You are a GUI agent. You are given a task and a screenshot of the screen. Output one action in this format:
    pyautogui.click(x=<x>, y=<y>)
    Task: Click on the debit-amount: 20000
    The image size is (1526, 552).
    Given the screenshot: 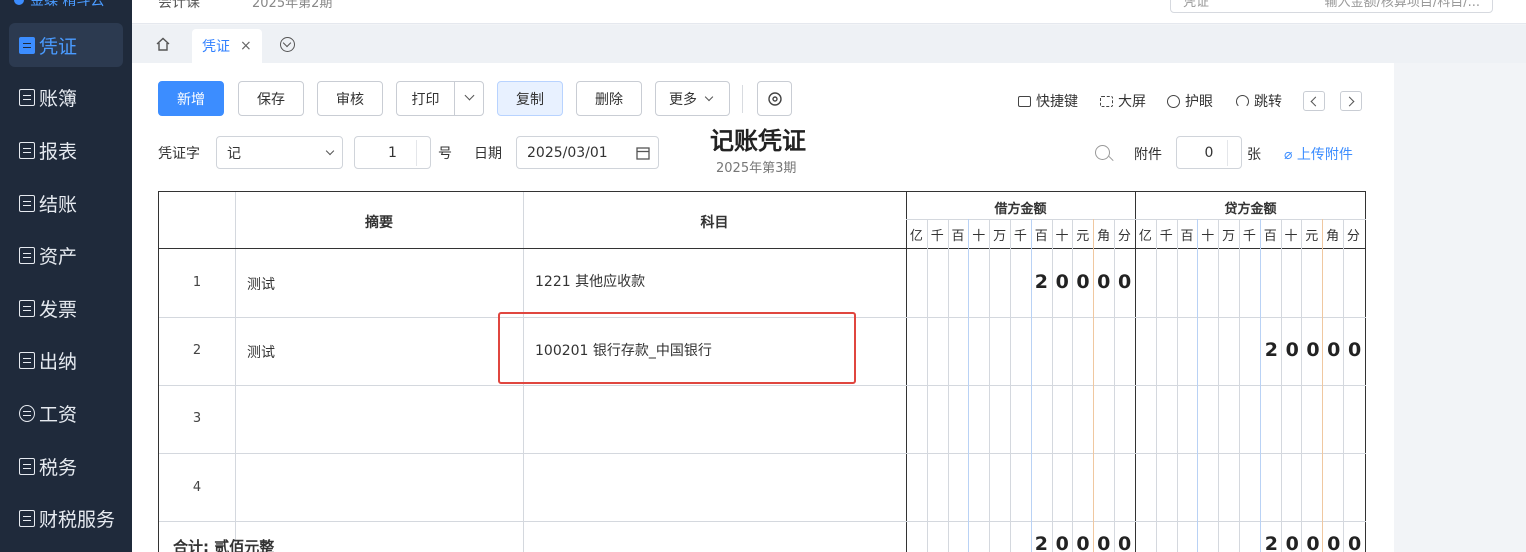 What is the action you would take?
    pyautogui.click(x=1083, y=282)
    